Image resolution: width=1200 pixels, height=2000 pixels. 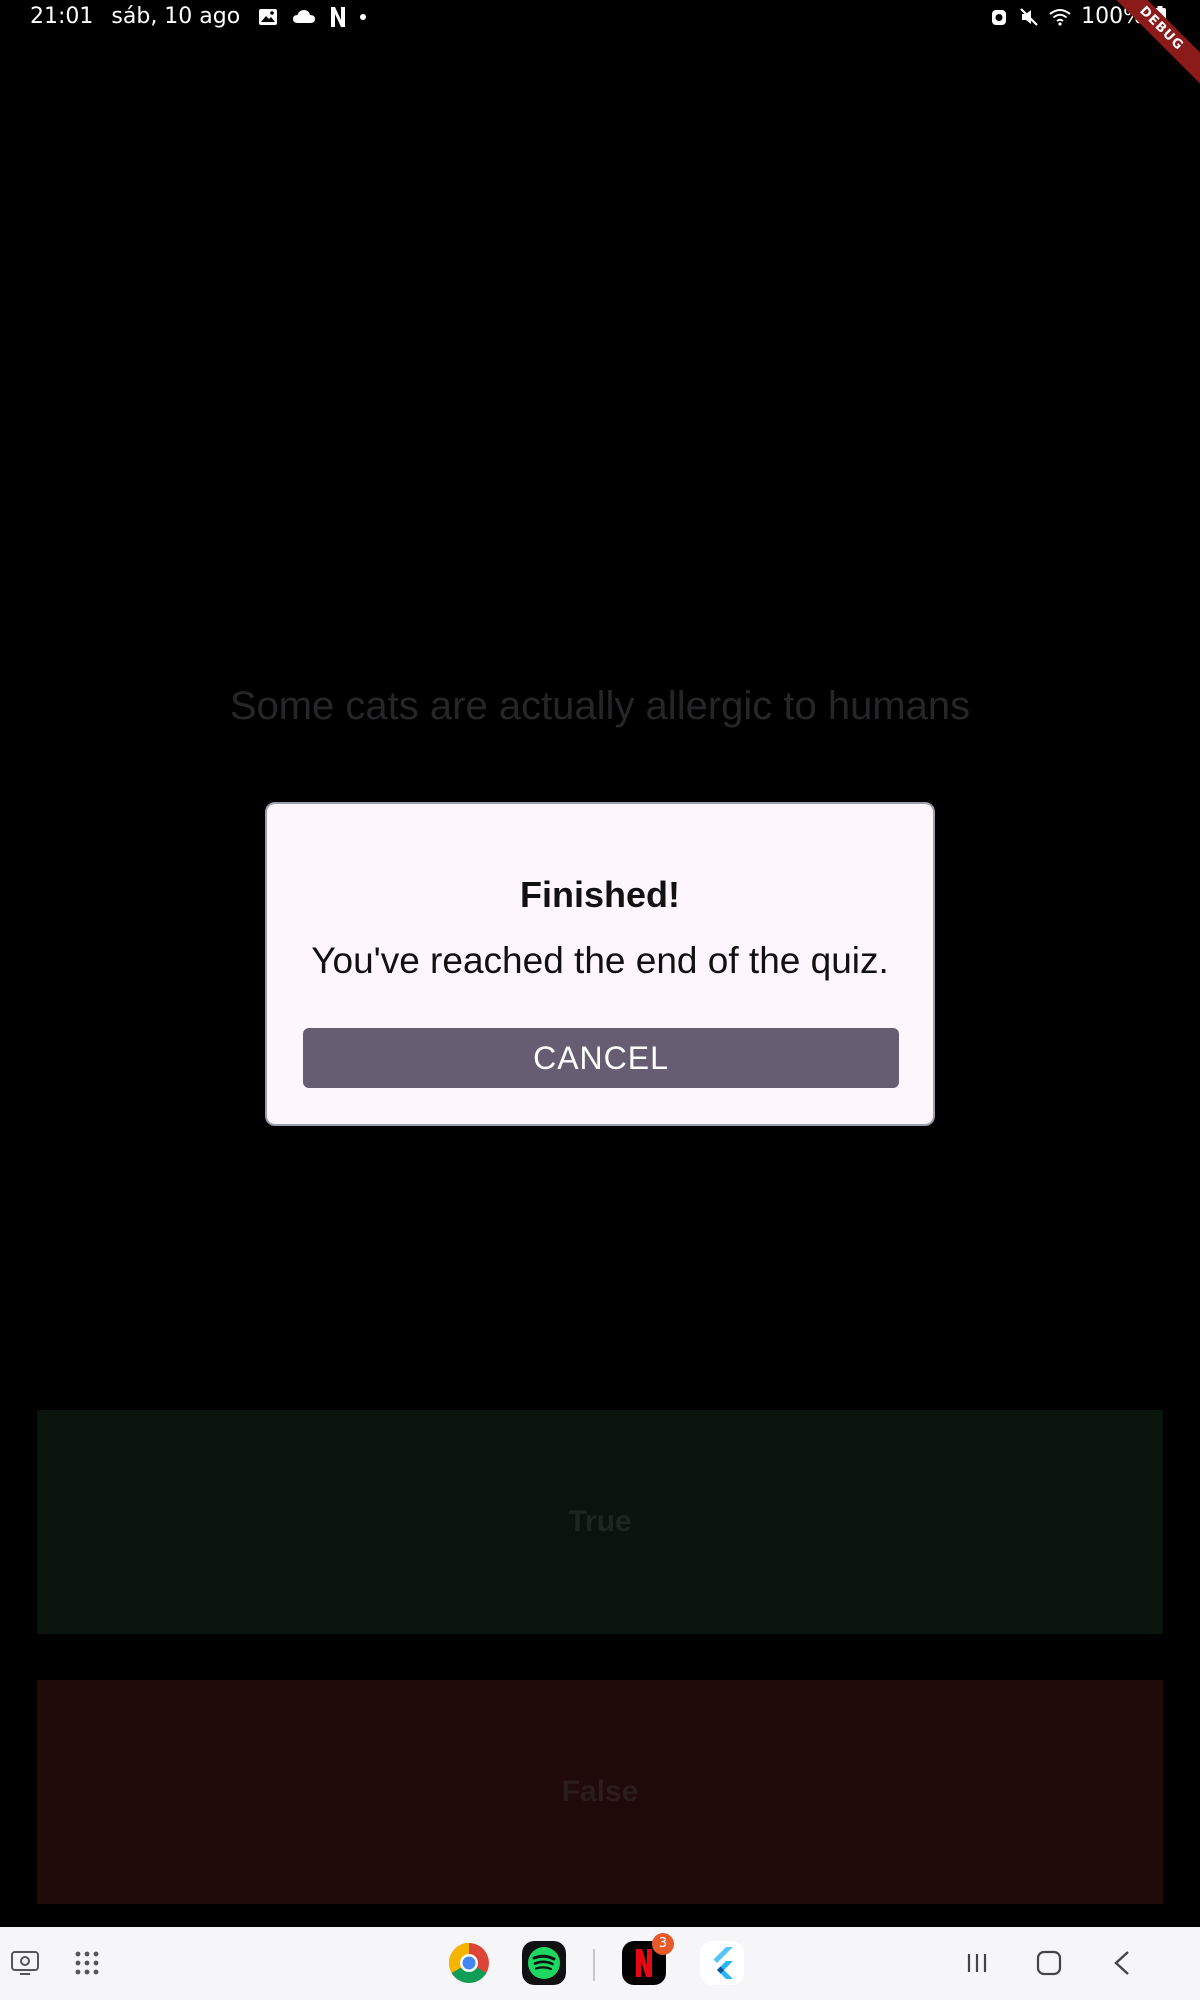 I want to click on status-left-icons, so click(x=312, y=17).